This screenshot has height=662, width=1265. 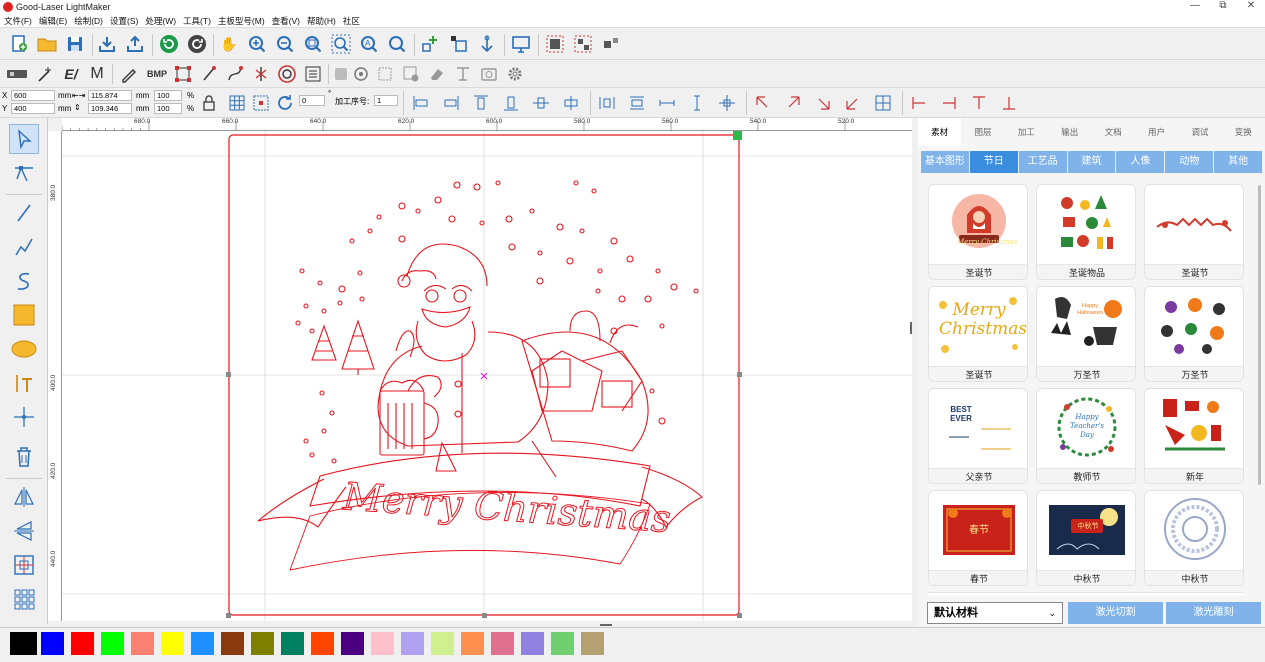 What do you see at coordinates (235, 74) in the screenshot?
I see `curve-node-icon` at bounding box center [235, 74].